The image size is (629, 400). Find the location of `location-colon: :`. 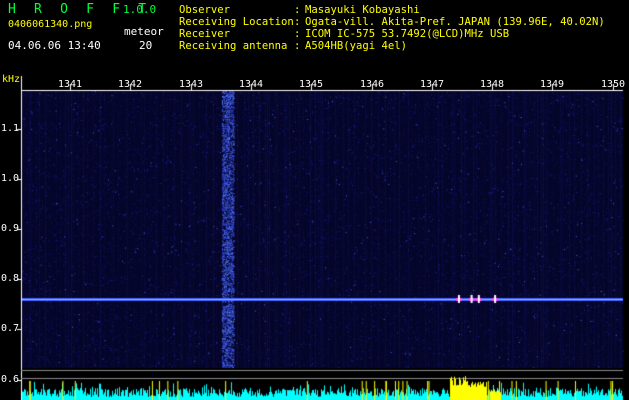

location-colon: : is located at coordinates (297, 22).